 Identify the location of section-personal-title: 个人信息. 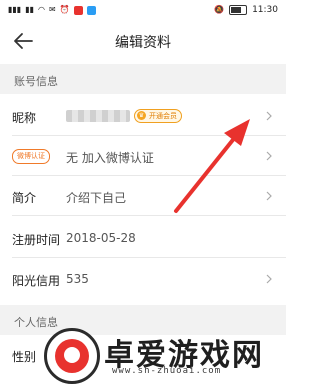
(36, 322).